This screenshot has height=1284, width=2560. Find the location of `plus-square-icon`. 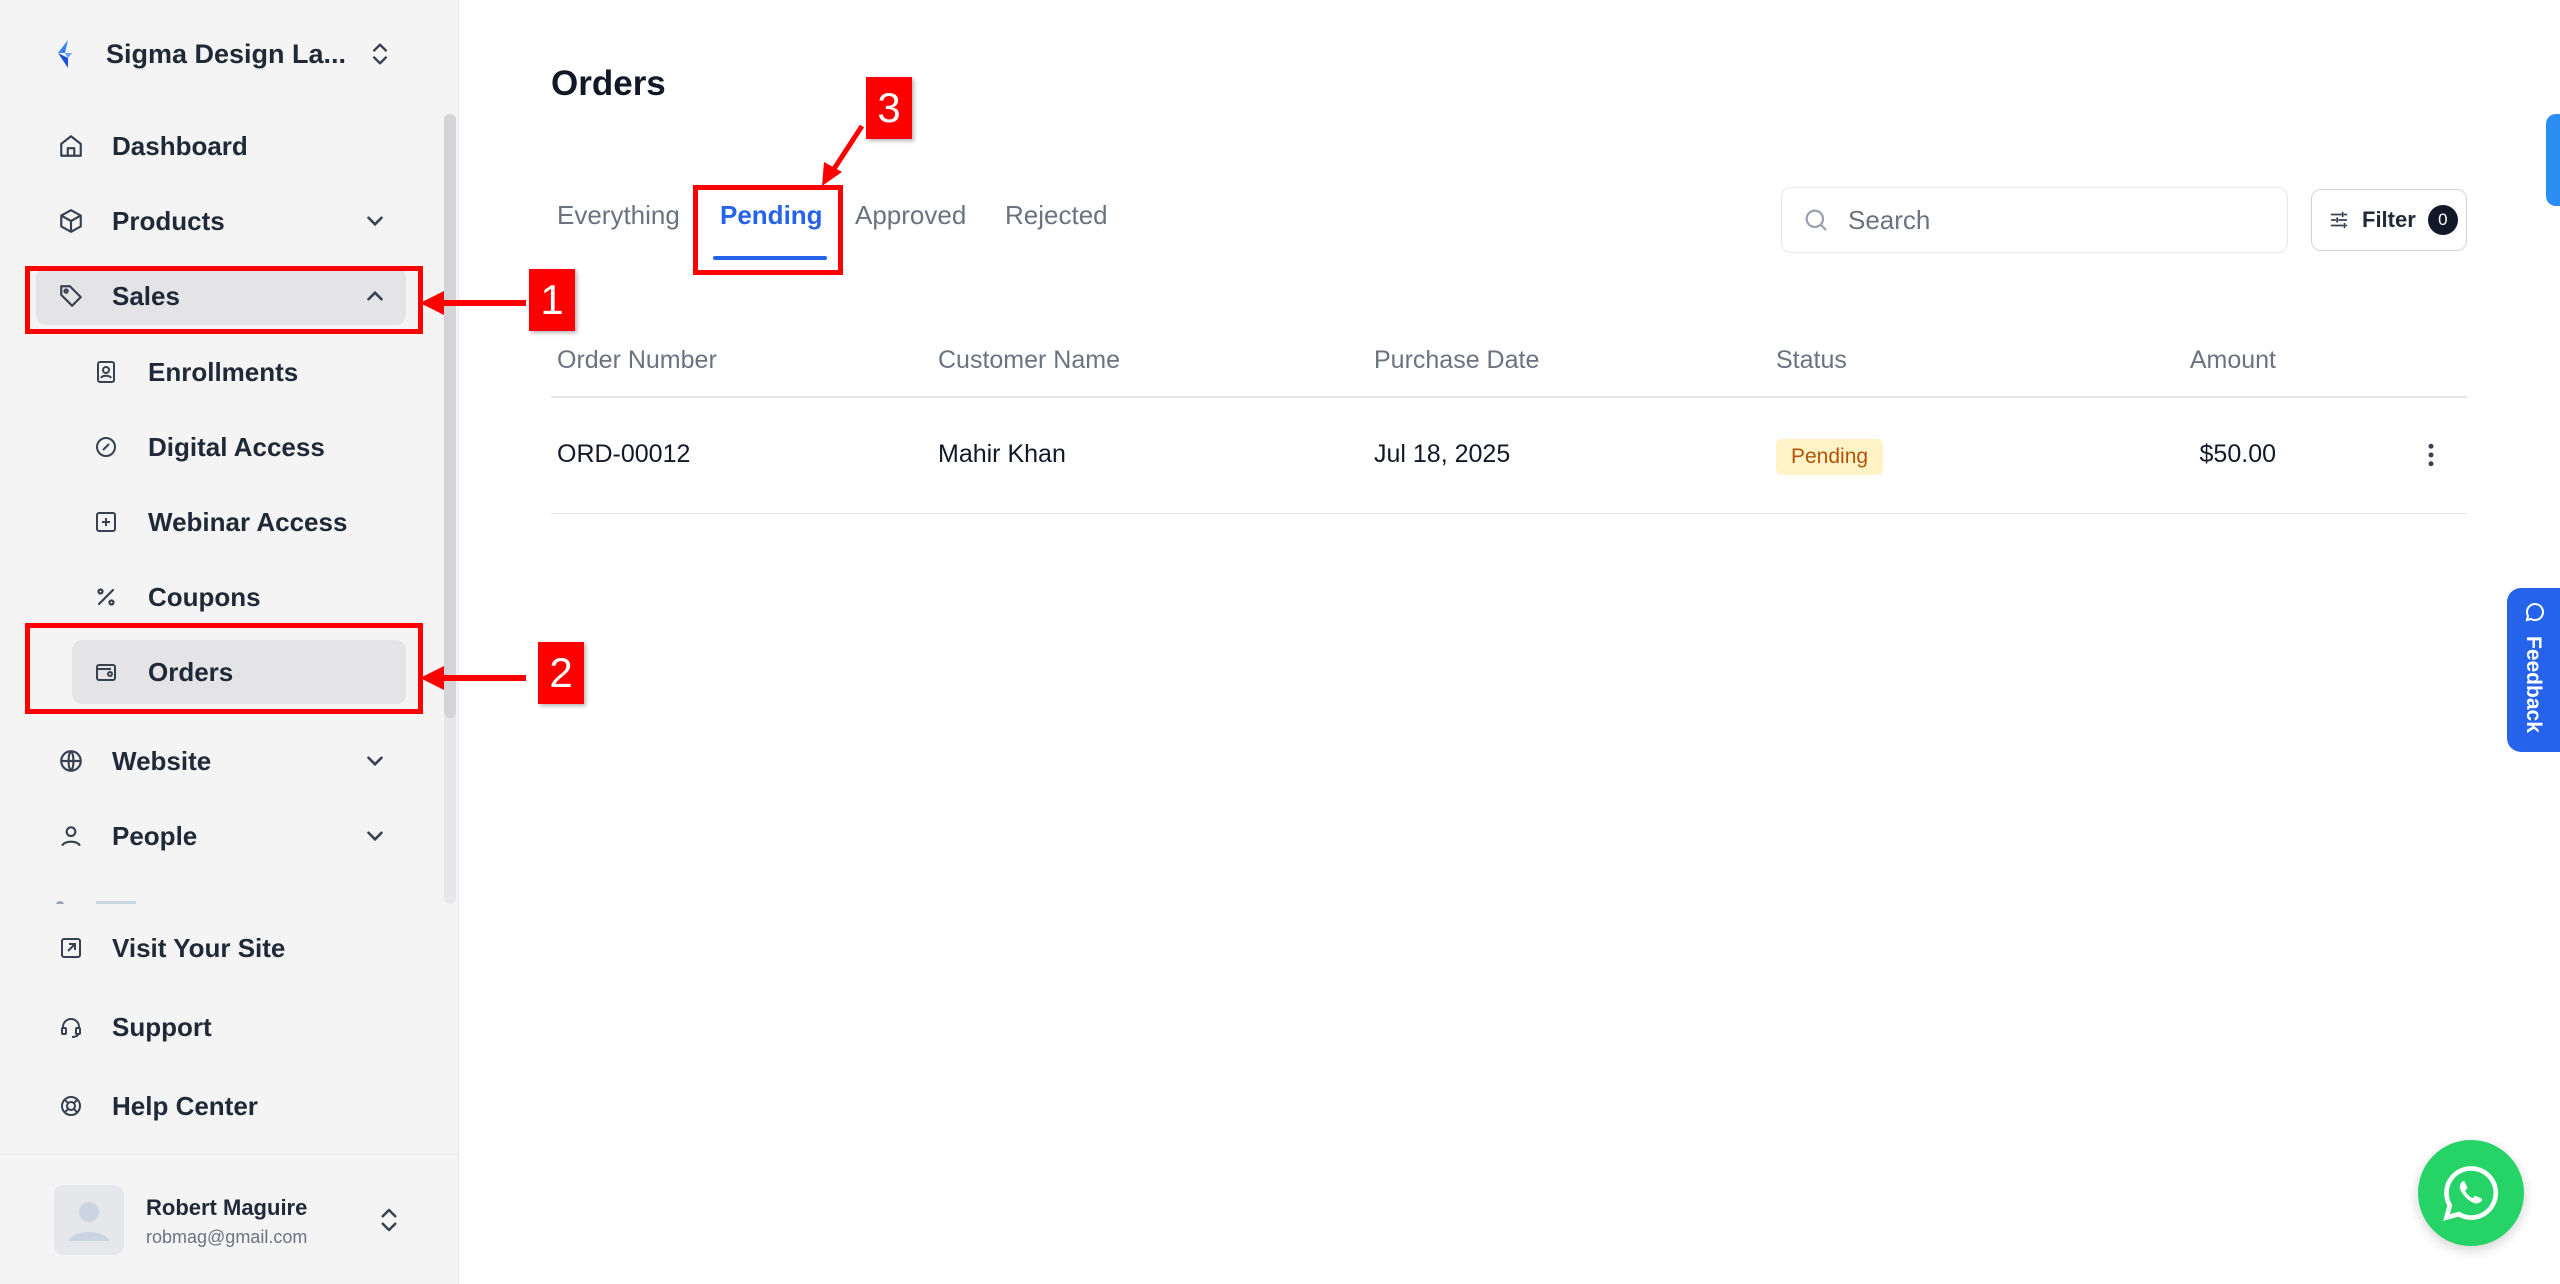

plus-square-icon is located at coordinates (106, 522).